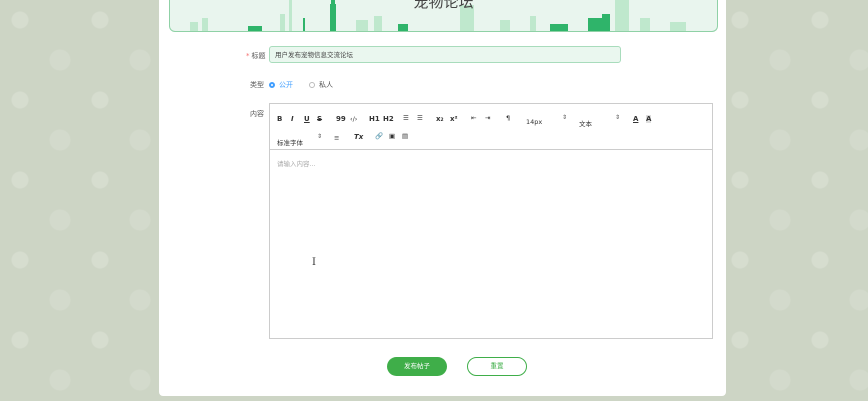  What do you see at coordinates (443, 16) in the screenshot?
I see `forum-banner: 宠物论坛` at bounding box center [443, 16].